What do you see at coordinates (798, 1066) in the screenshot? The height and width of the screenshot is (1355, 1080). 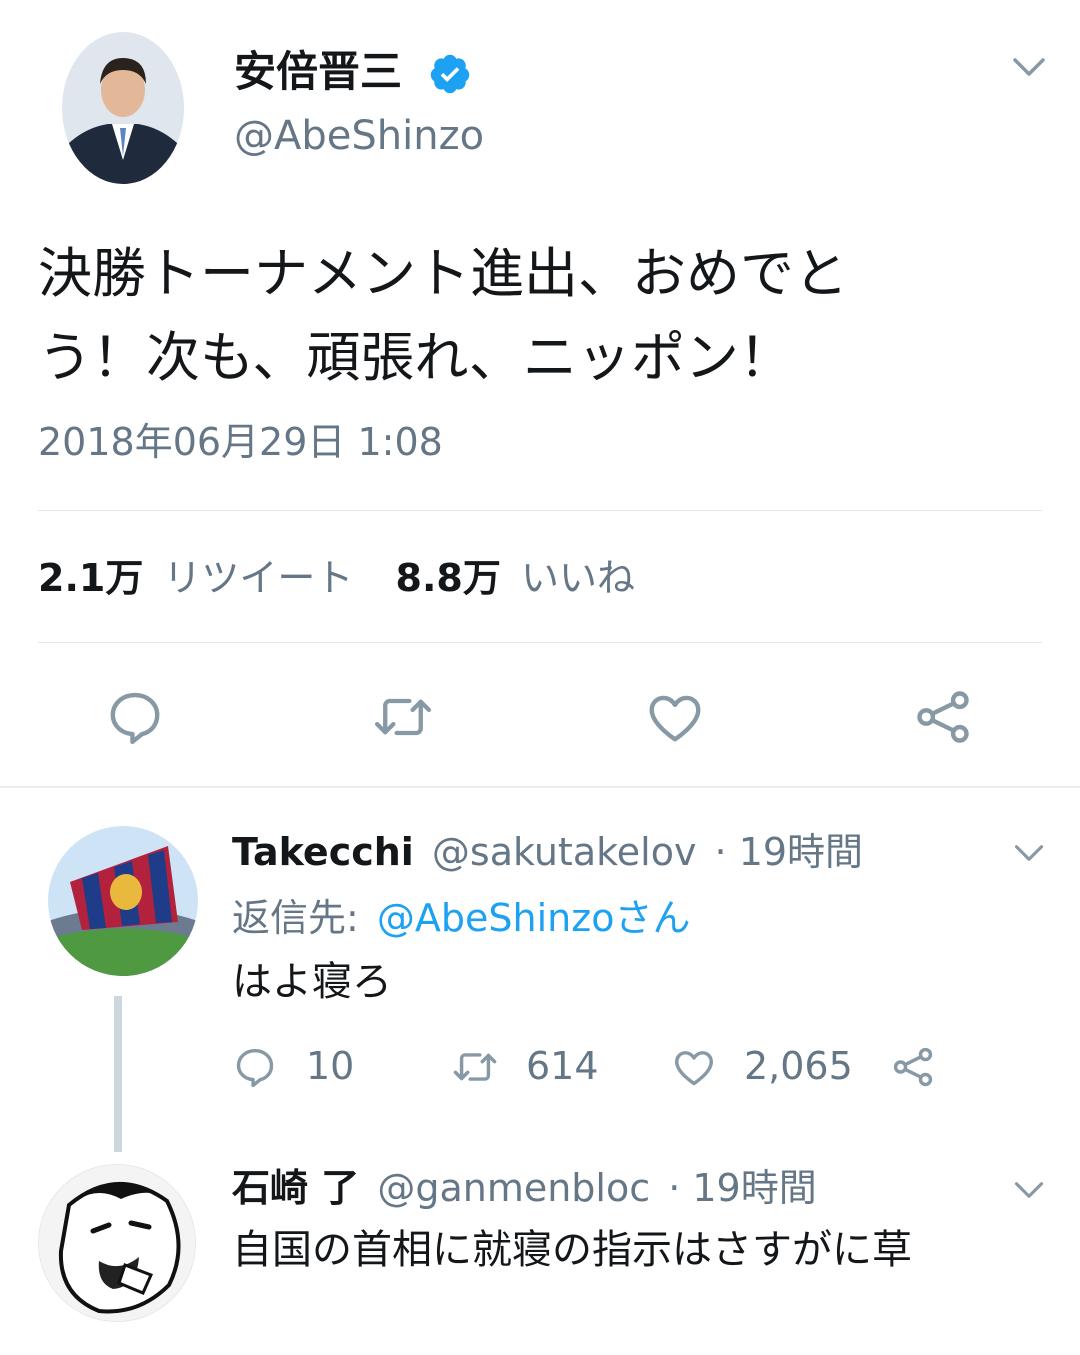 I see `like-count: 2,065` at bounding box center [798, 1066].